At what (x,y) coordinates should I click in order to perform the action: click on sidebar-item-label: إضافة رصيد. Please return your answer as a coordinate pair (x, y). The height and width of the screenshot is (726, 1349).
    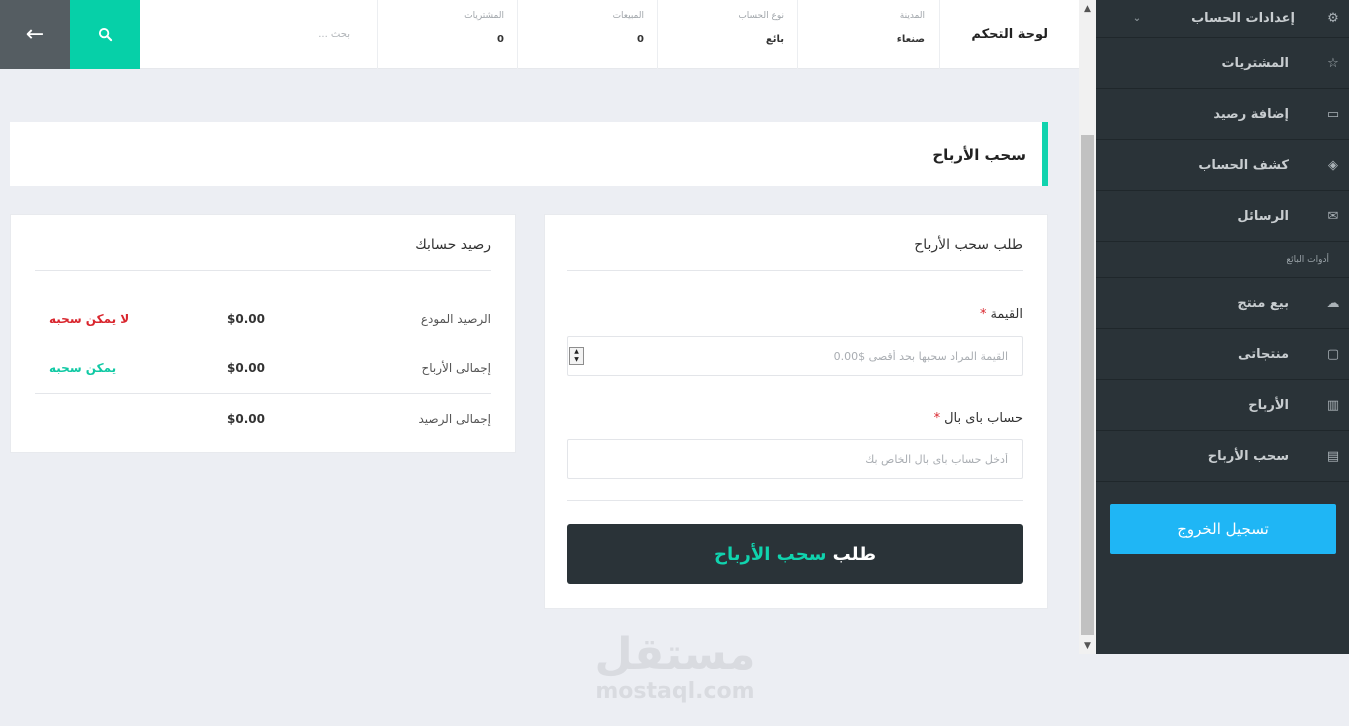
    Looking at the image, I should click on (1251, 114).